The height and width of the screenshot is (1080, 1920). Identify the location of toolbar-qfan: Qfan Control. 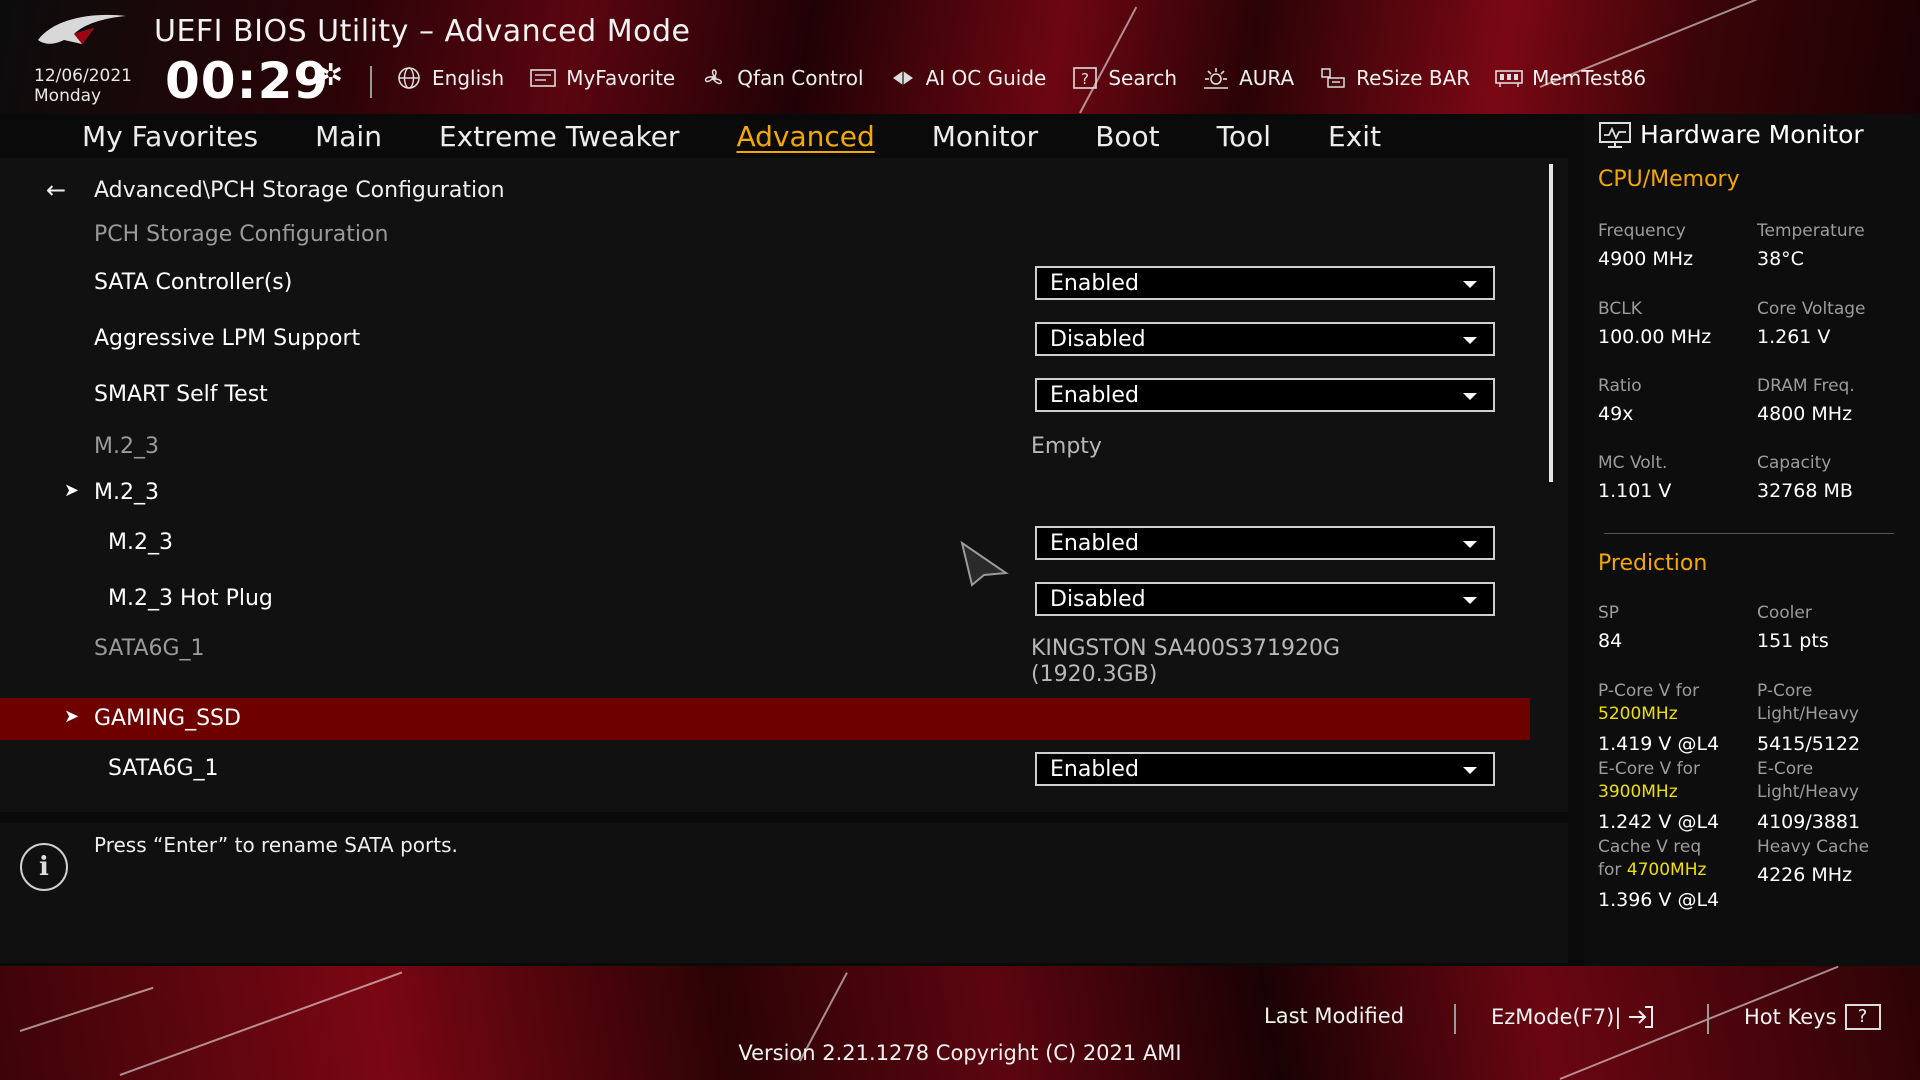
(781, 78).